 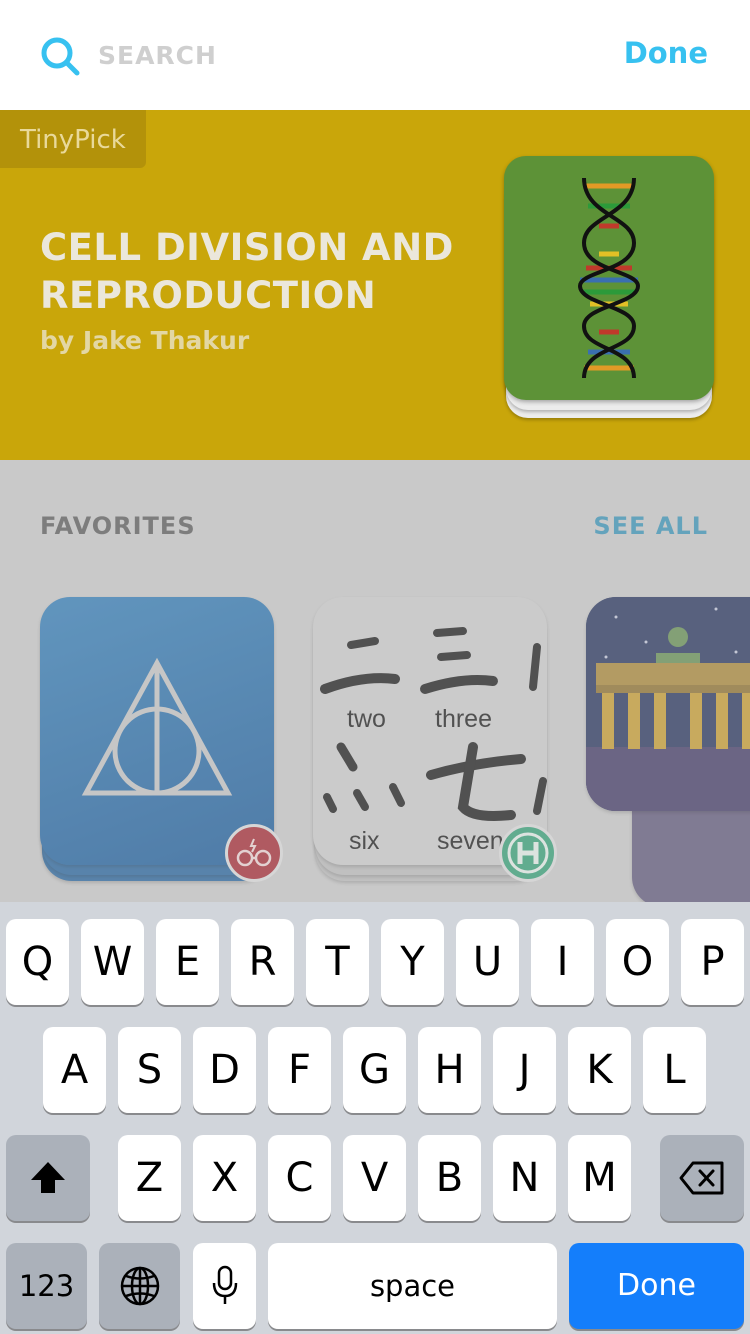 I want to click on key-j: J, so click(x=524, y=1070).